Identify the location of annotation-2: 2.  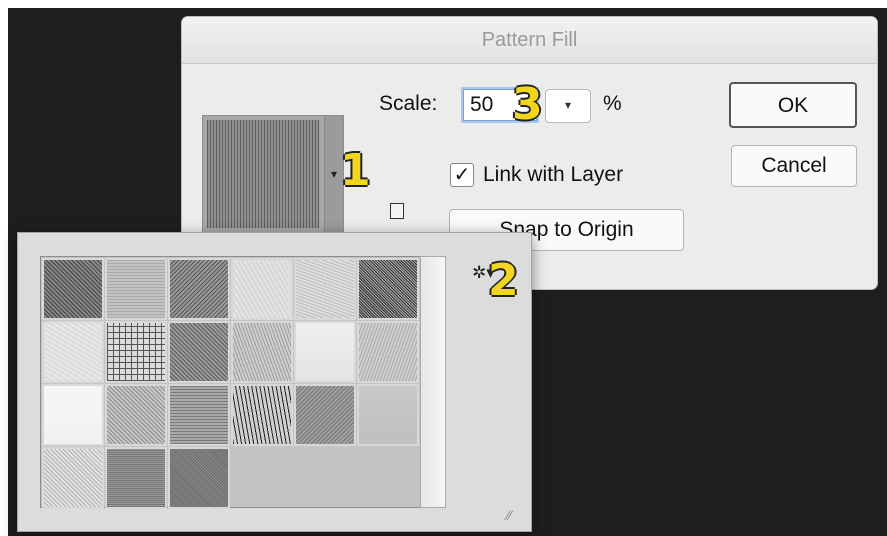
(503, 280).